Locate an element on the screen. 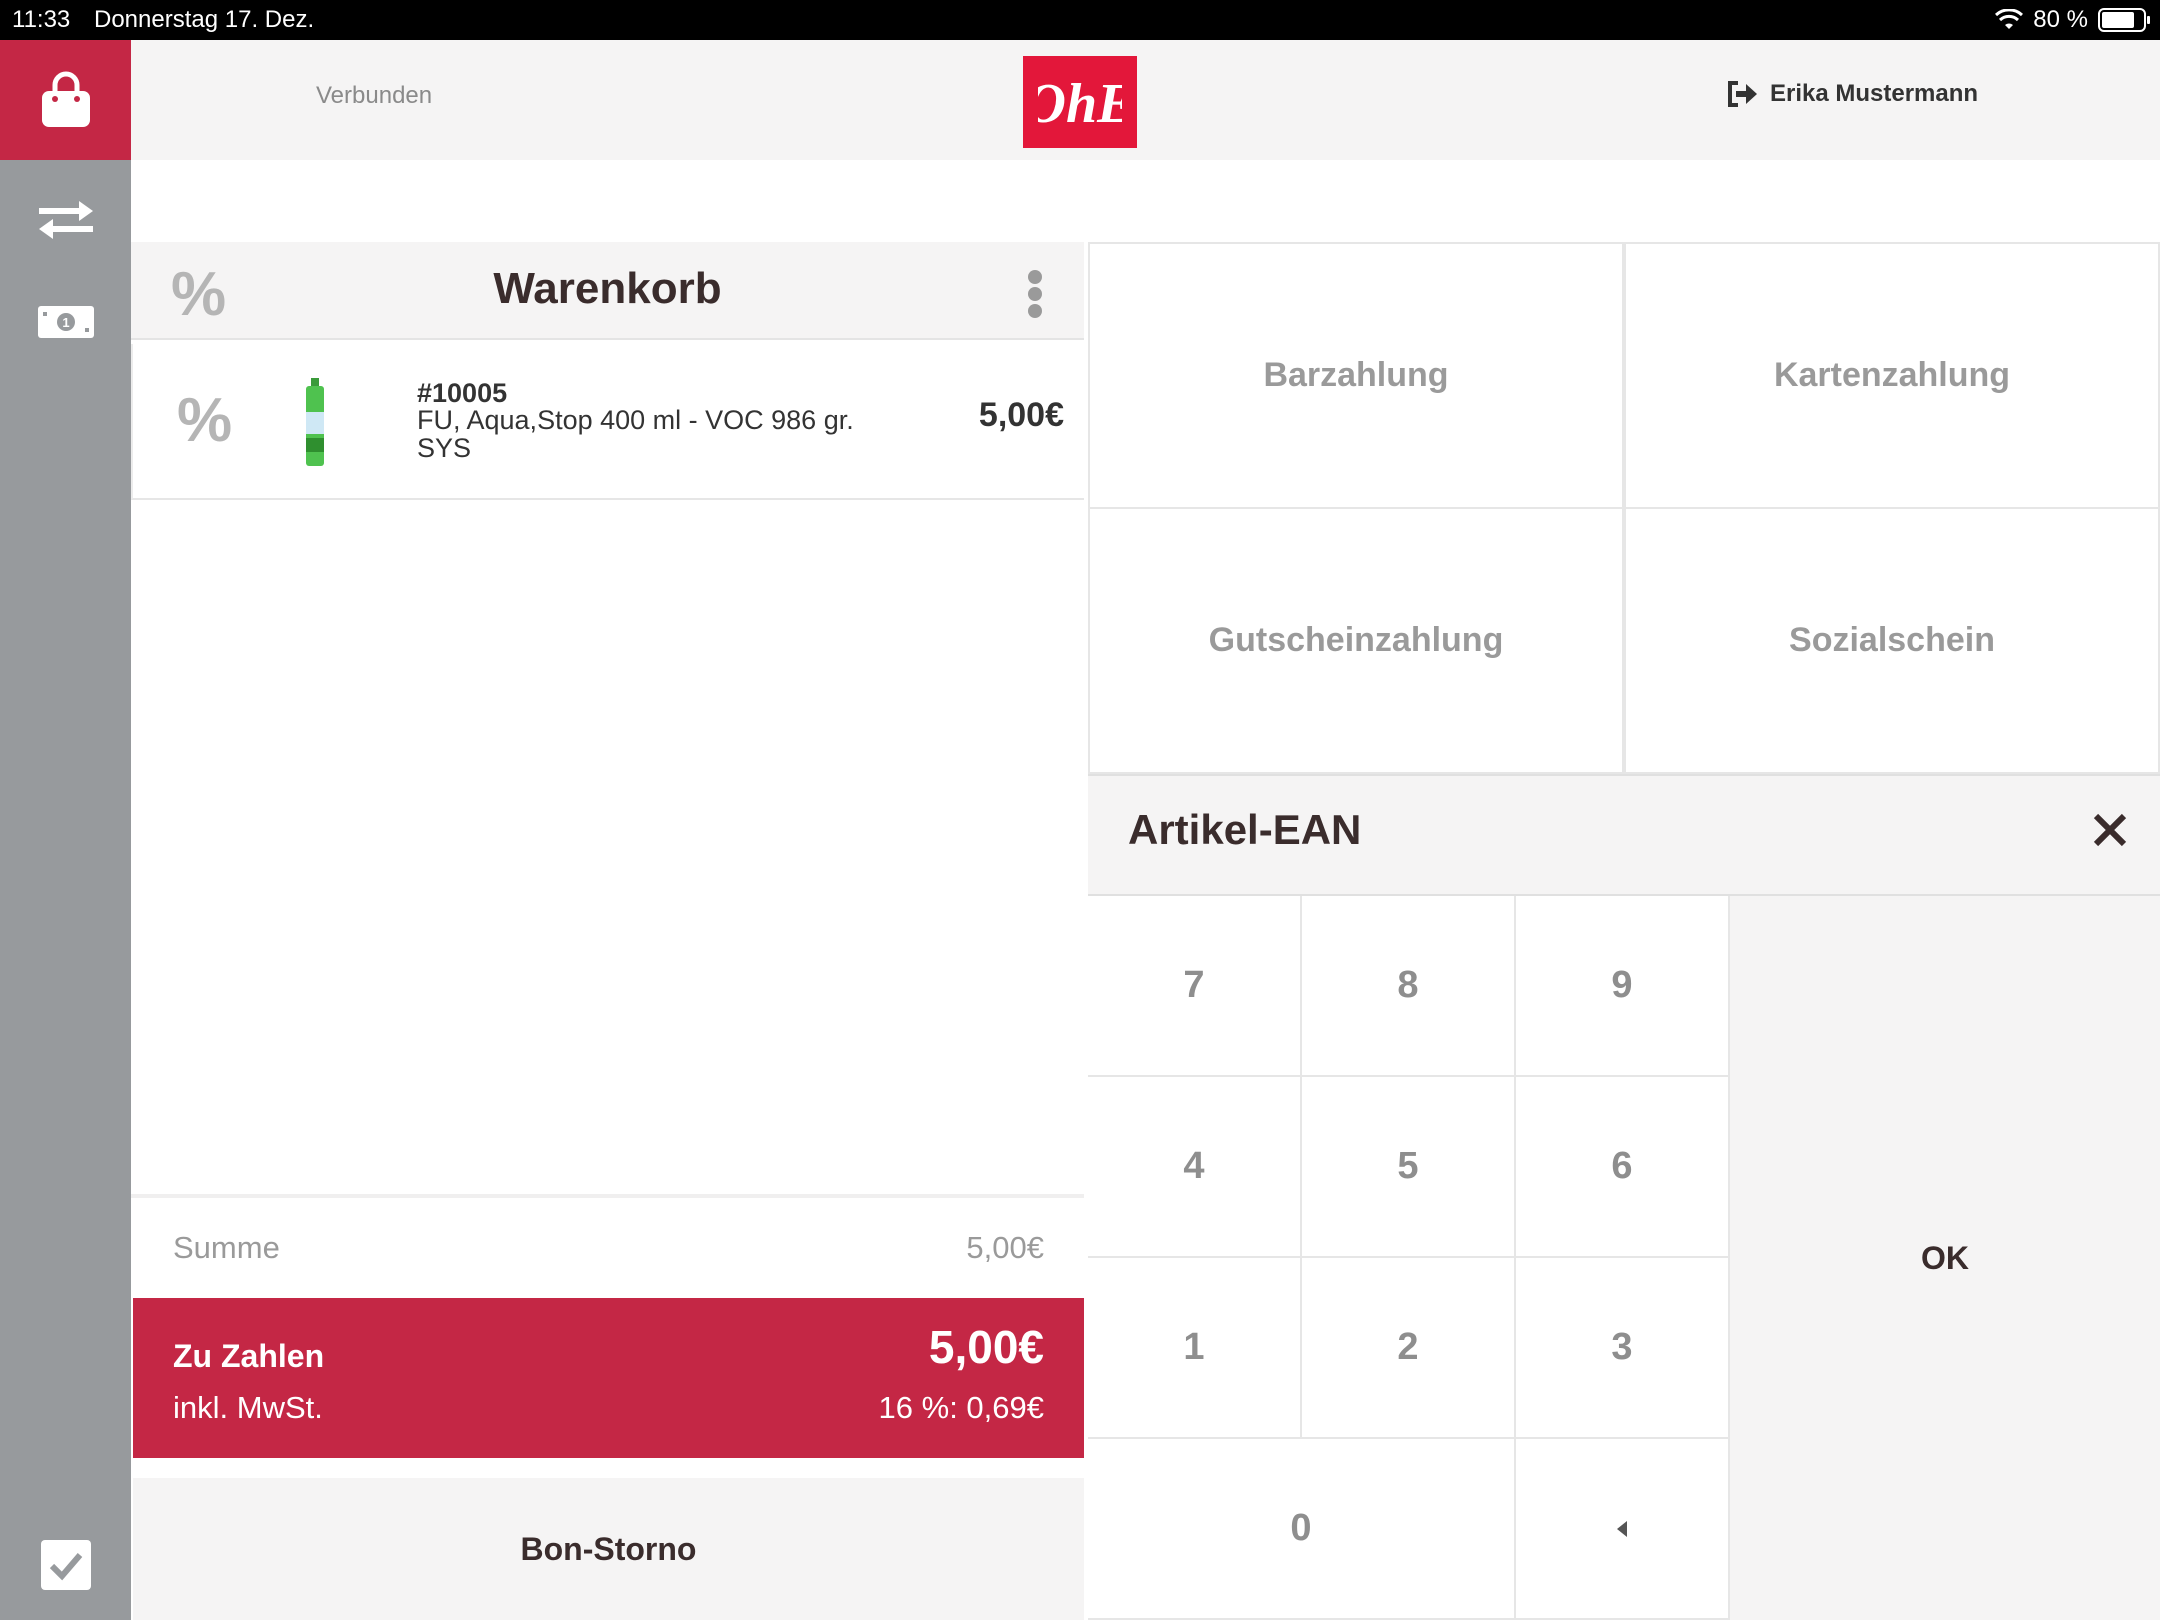 The height and width of the screenshot is (1620, 2160). key-2: 2 is located at coordinates (1409, 1348).